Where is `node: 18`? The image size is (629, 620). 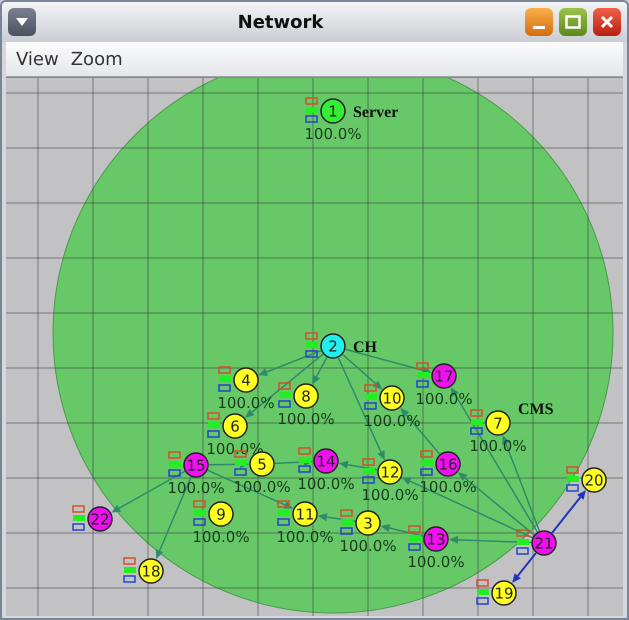
node: 18 is located at coordinates (151, 571).